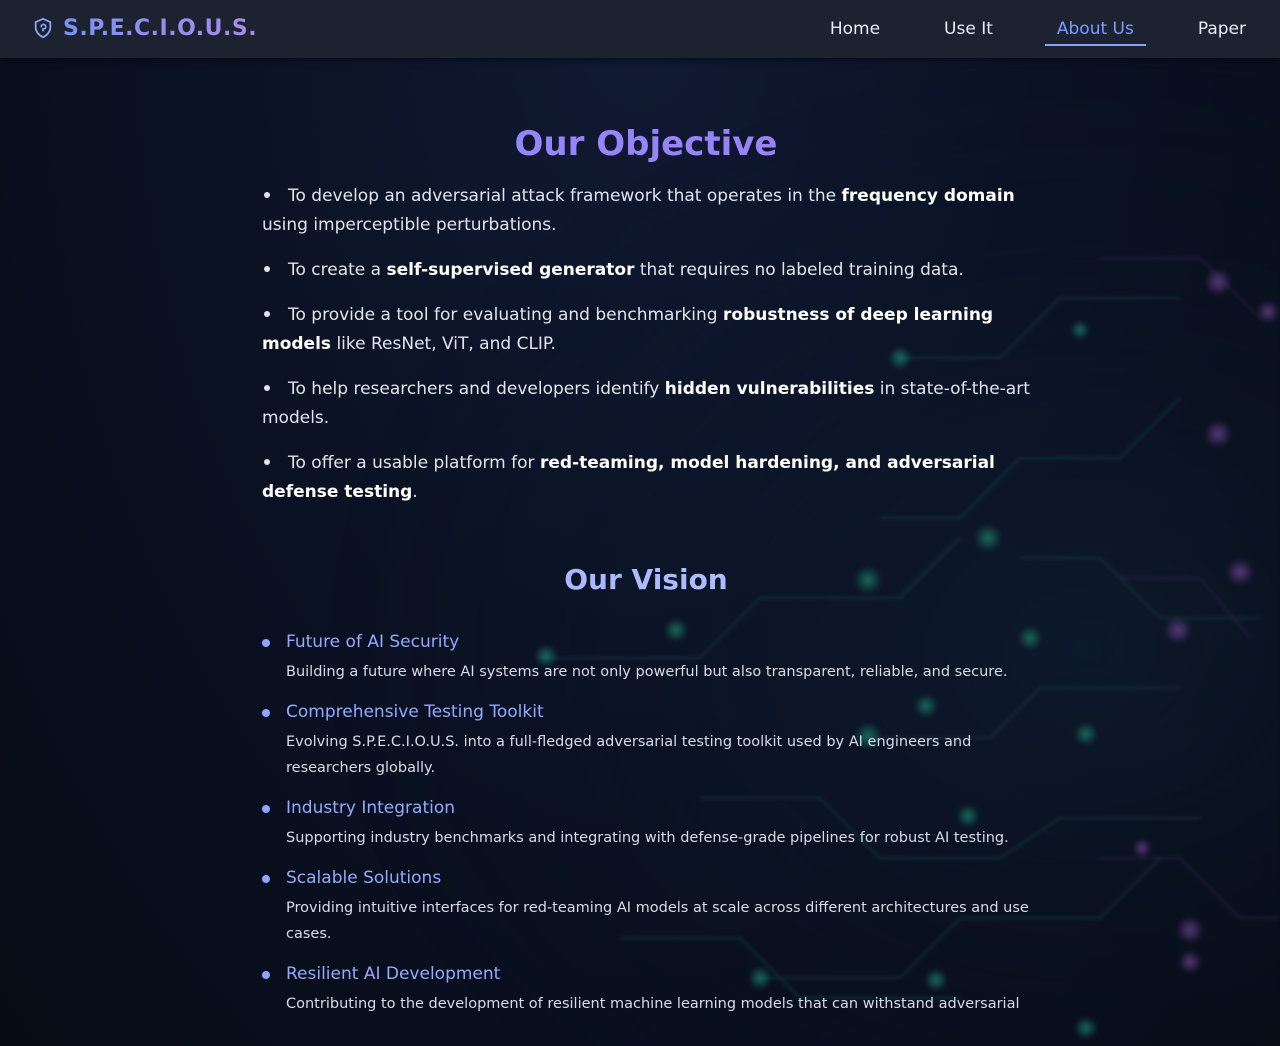 The width and height of the screenshot is (1280, 1046). Describe the element at coordinates (646, 580) in the screenshot. I see `vision-title: Our Vision` at that location.